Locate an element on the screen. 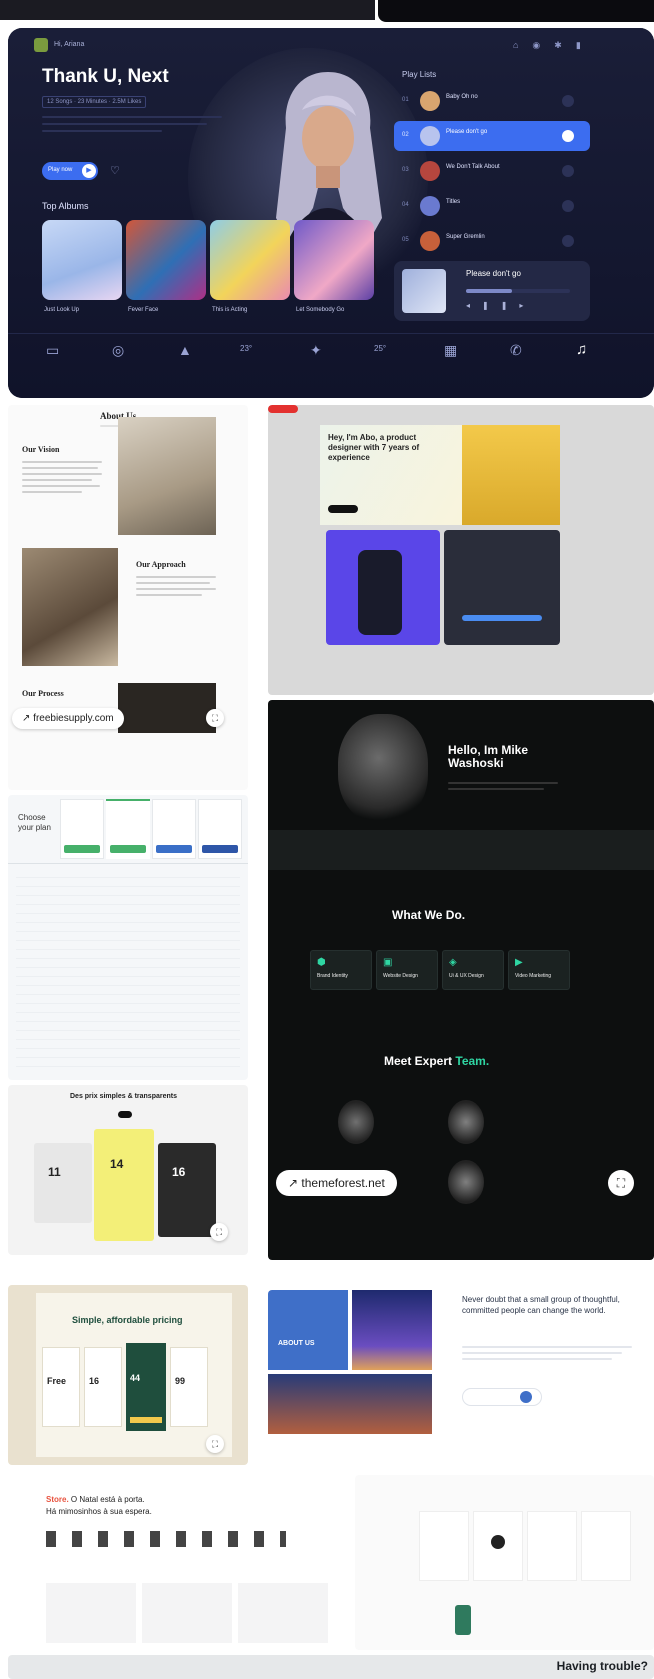 Image resolution: width=654 pixels, height=1679 pixels. top-albums-label: Top Albums is located at coordinates (65, 206).